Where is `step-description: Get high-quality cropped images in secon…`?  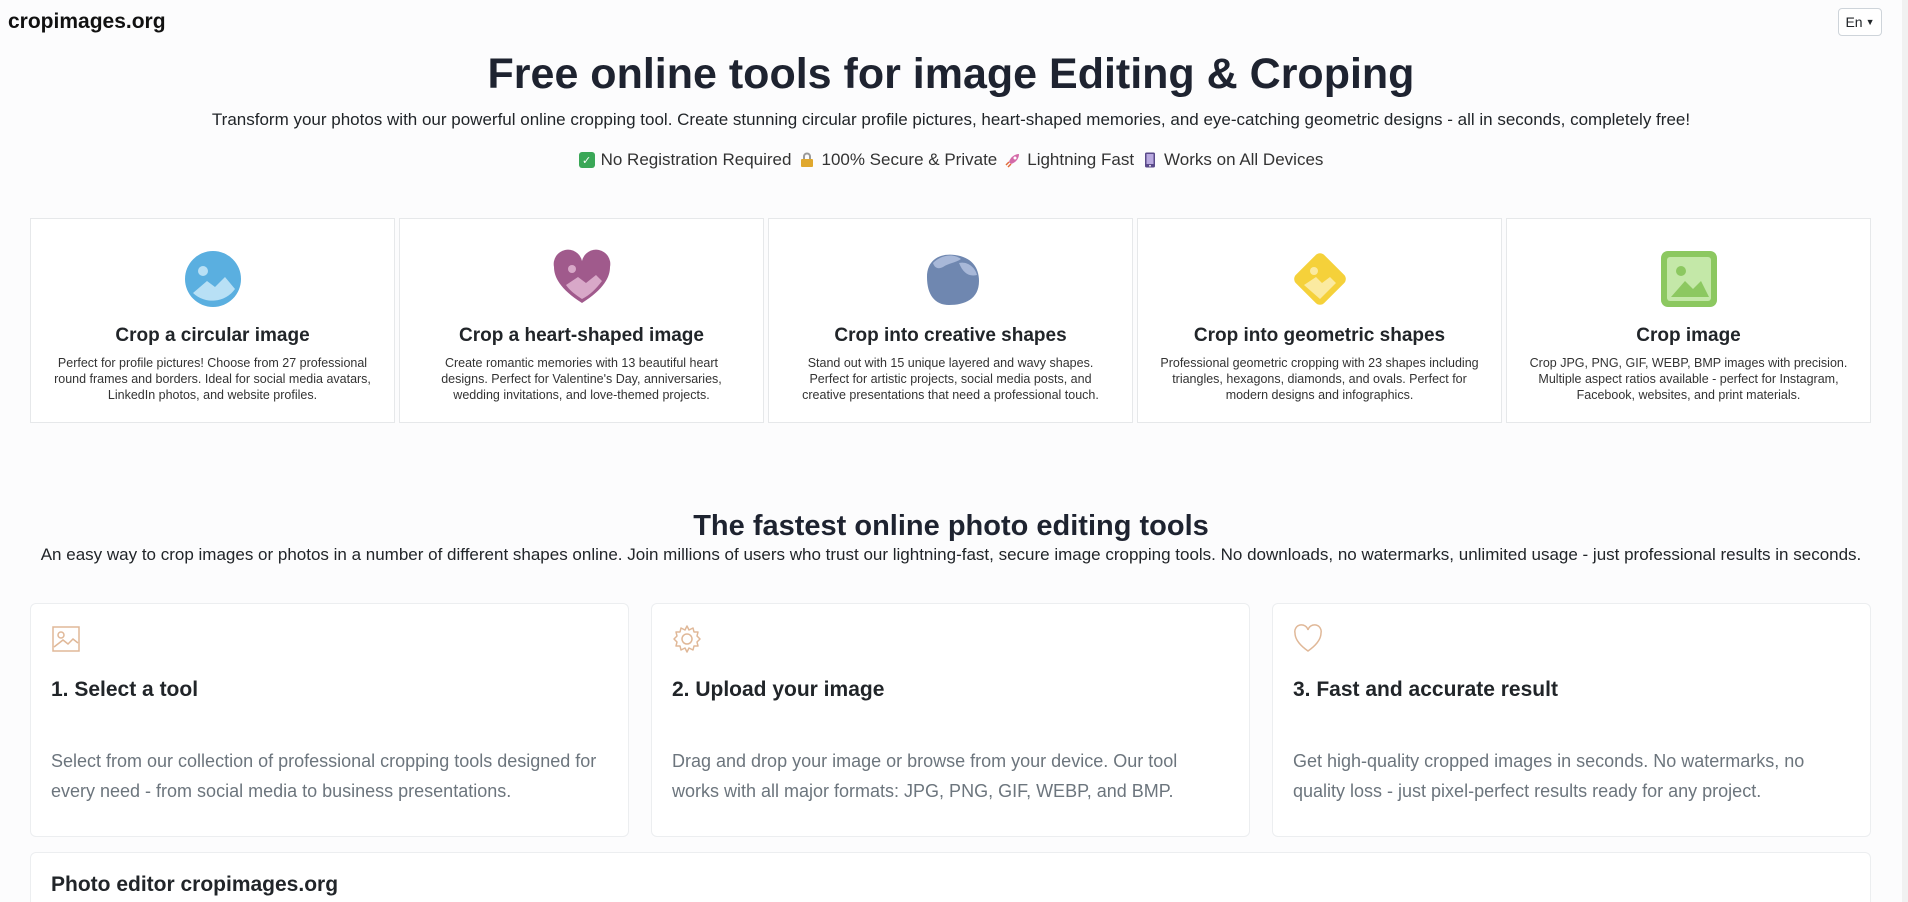 step-description: Get high-quality cropped images in secon… is located at coordinates (1549, 776).